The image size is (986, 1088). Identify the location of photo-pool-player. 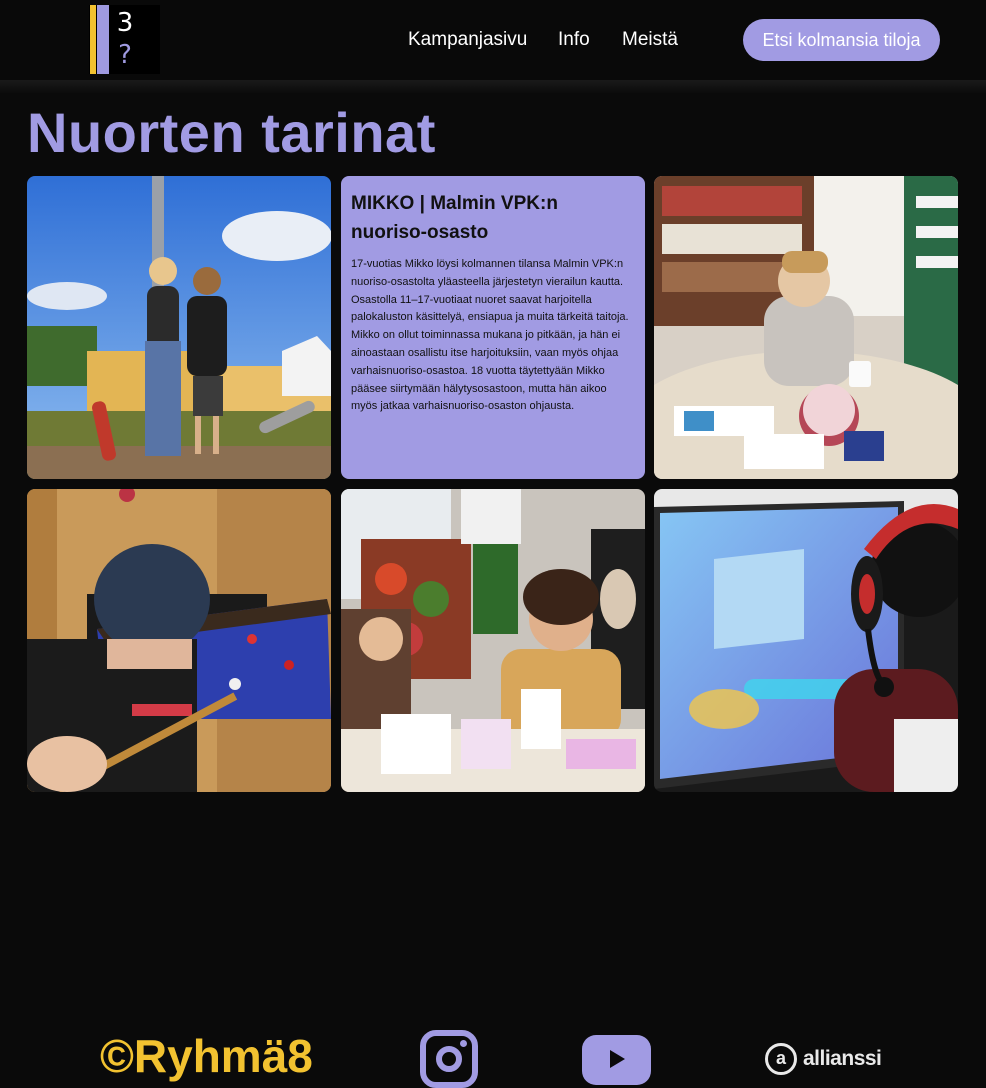
(179, 640).